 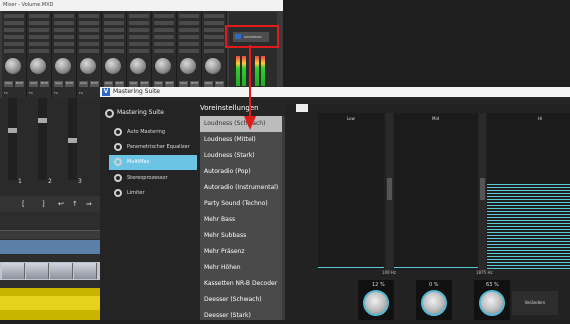 I want to click on mark-in-button: [, so click(x=23, y=204).